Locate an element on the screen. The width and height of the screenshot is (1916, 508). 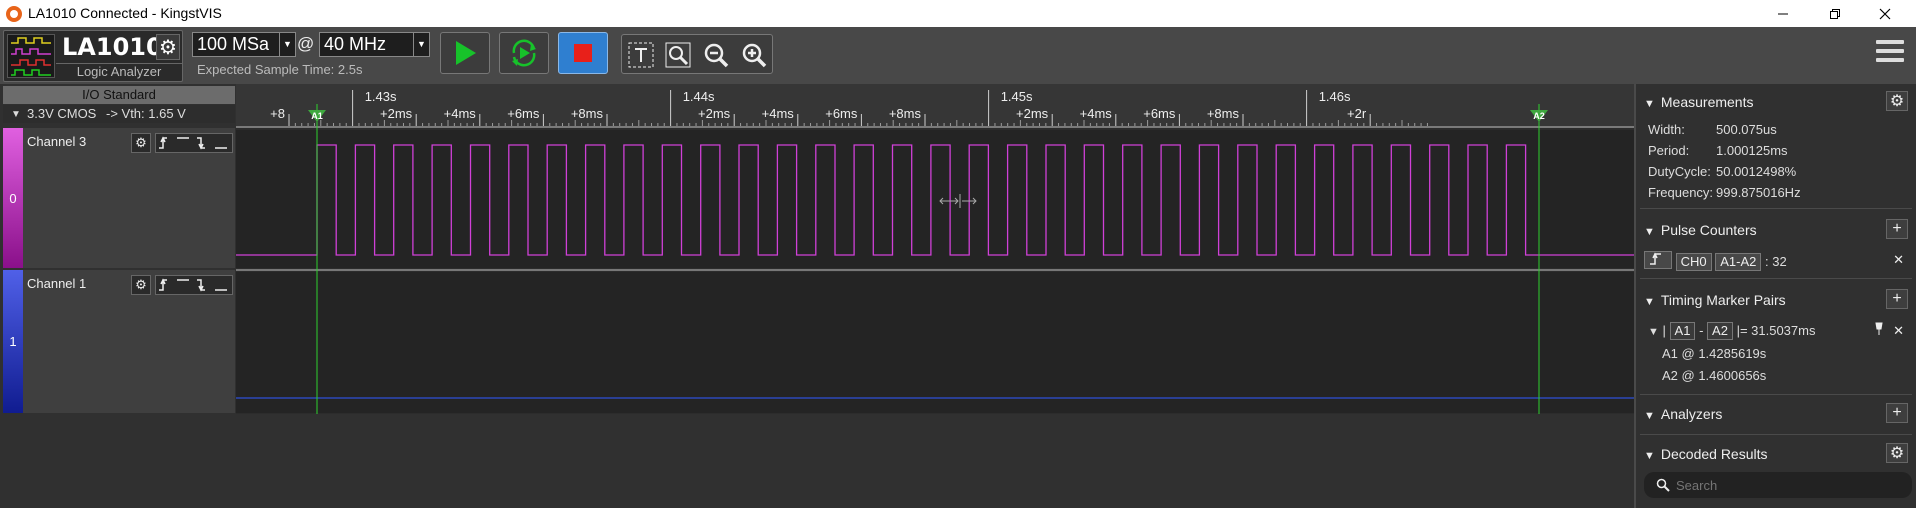
ruler-label: 1.44s is located at coordinates (699, 96).